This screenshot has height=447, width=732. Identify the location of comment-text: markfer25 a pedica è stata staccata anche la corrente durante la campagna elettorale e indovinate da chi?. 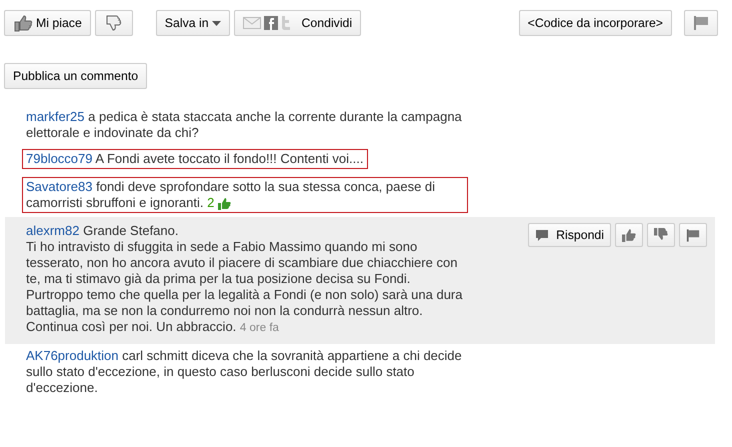
(244, 124).